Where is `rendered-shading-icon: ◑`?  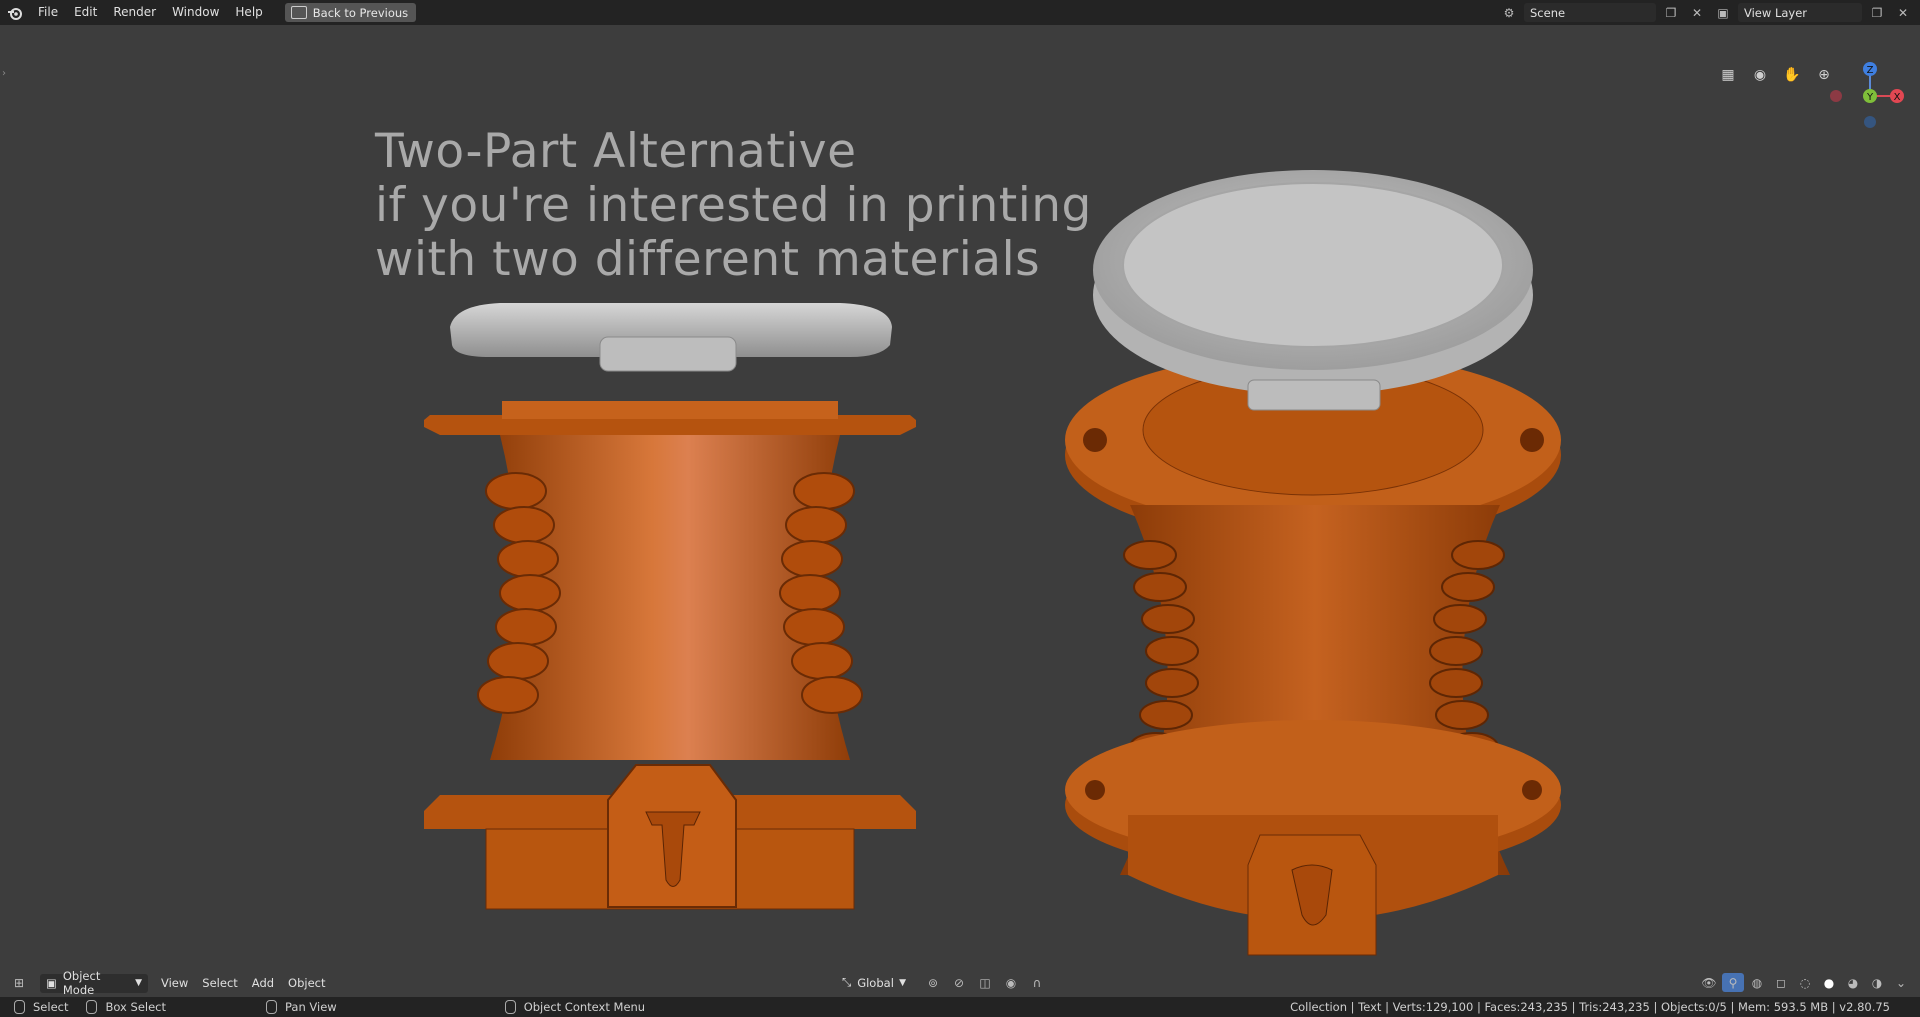 rendered-shading-icon: ◑ is located at coordinates (1877, 982).